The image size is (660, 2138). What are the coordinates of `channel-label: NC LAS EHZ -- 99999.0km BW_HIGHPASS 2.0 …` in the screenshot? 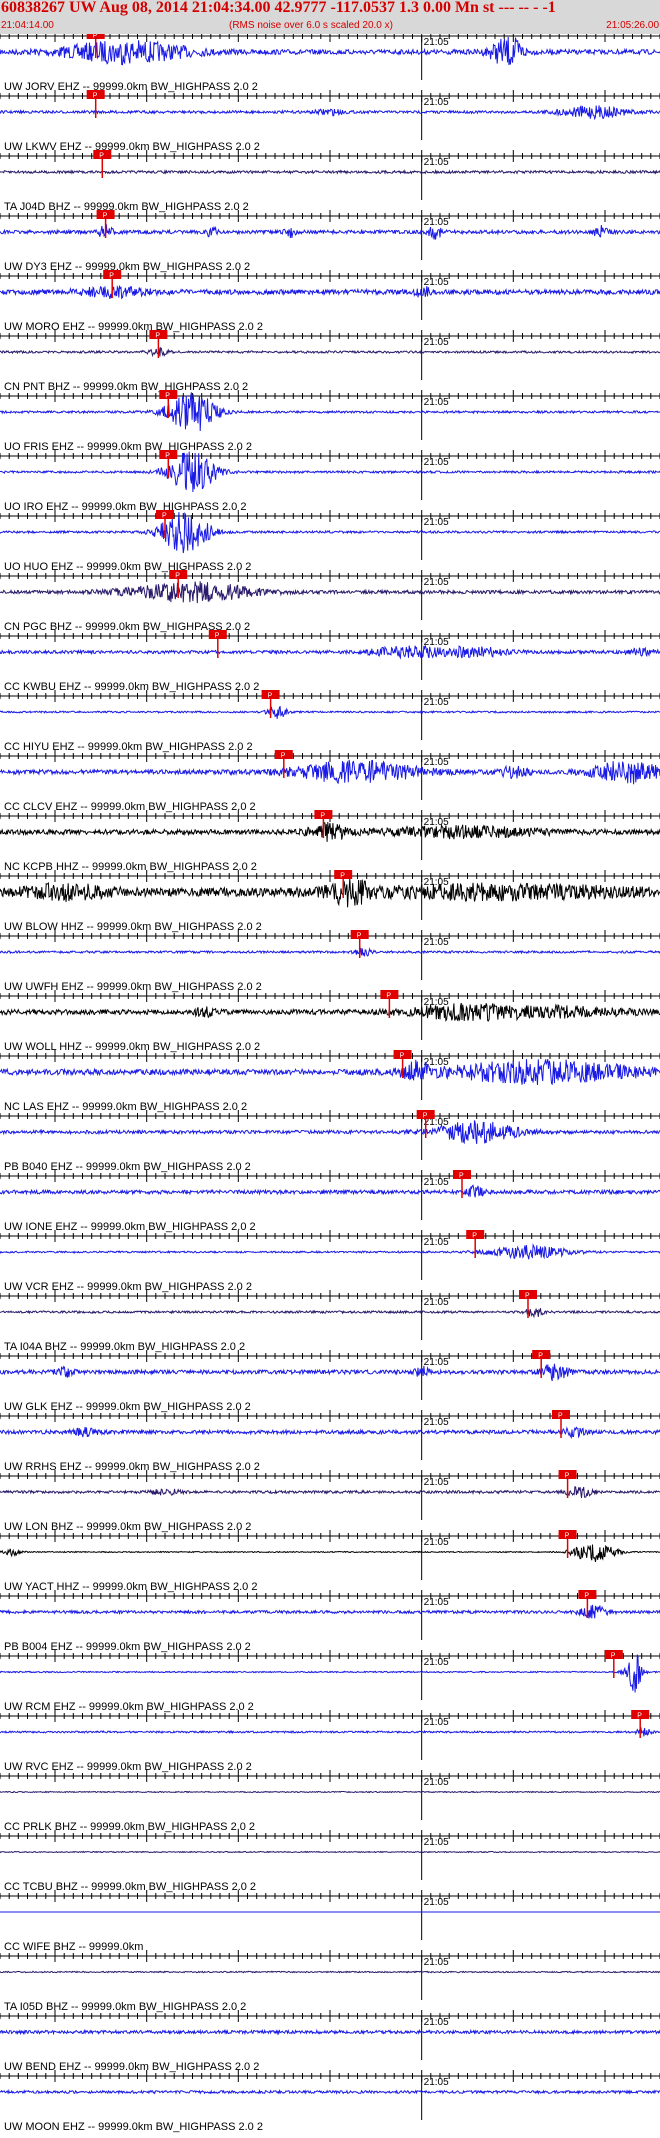 It's located at (125, 1107).